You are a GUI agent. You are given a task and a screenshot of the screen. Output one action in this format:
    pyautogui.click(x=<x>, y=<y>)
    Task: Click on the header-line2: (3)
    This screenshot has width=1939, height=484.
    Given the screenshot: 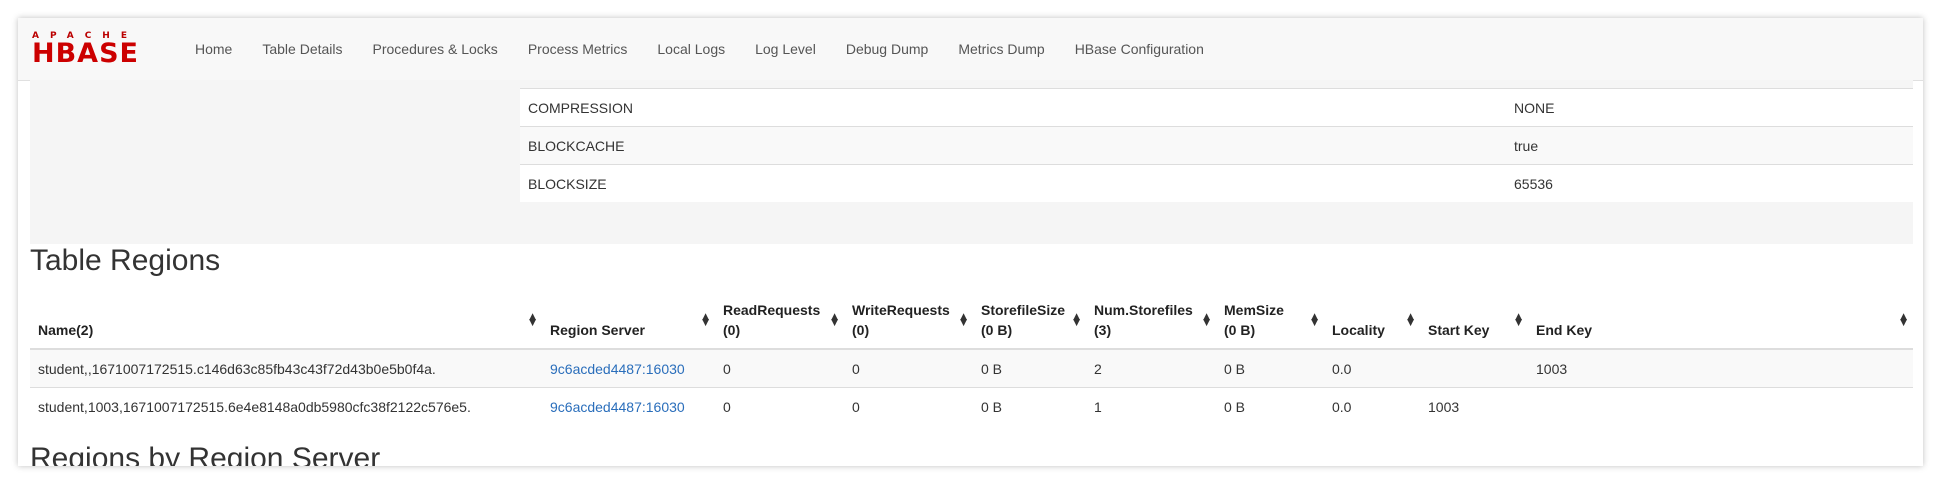 What is the action you would take?
    pyautogui.click(x=1103, y=330)
    